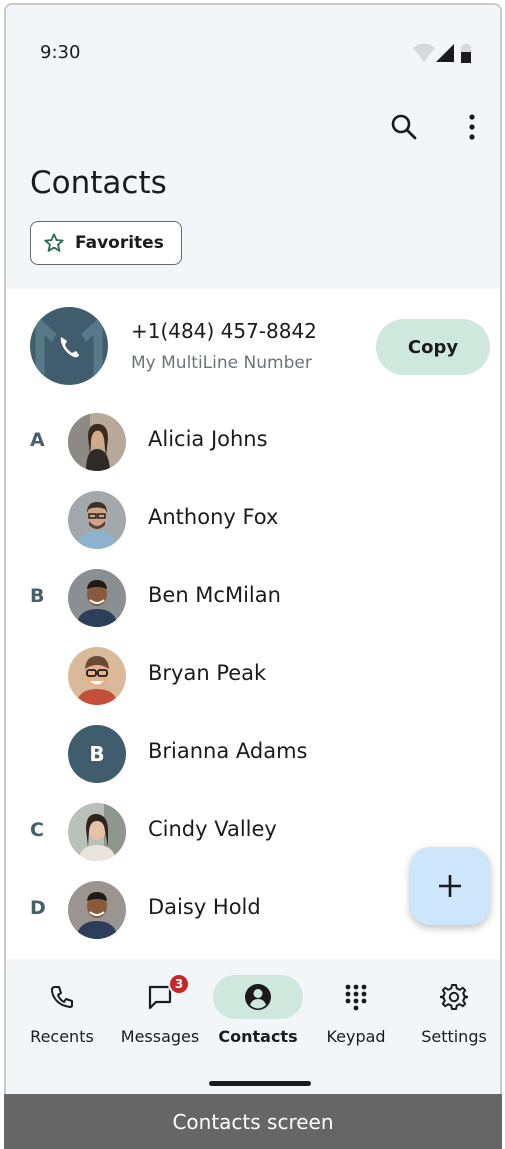  Describe the element at coordinates (260, 1083) in the screenshot. I see `home-indicator` at that location.